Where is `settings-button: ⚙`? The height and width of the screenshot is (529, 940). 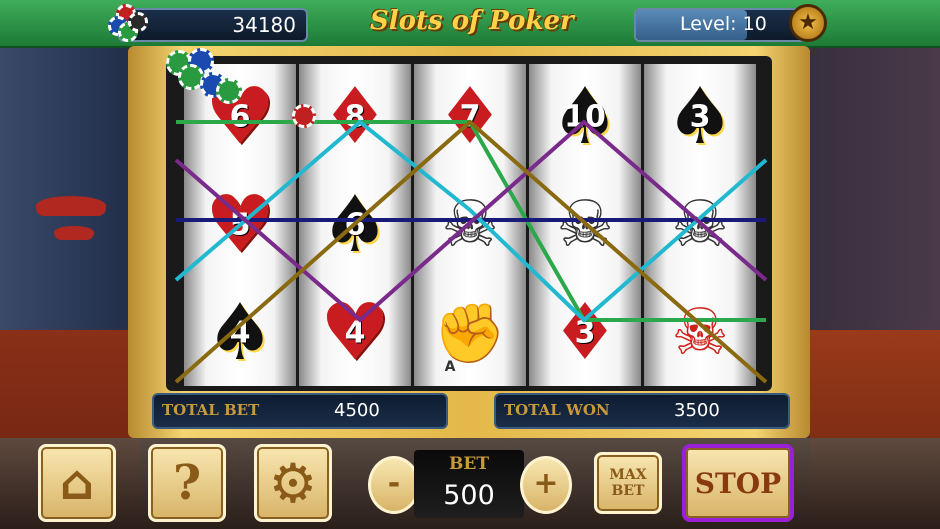 settings-button: ⚙ is located at coordinates (293, 483).